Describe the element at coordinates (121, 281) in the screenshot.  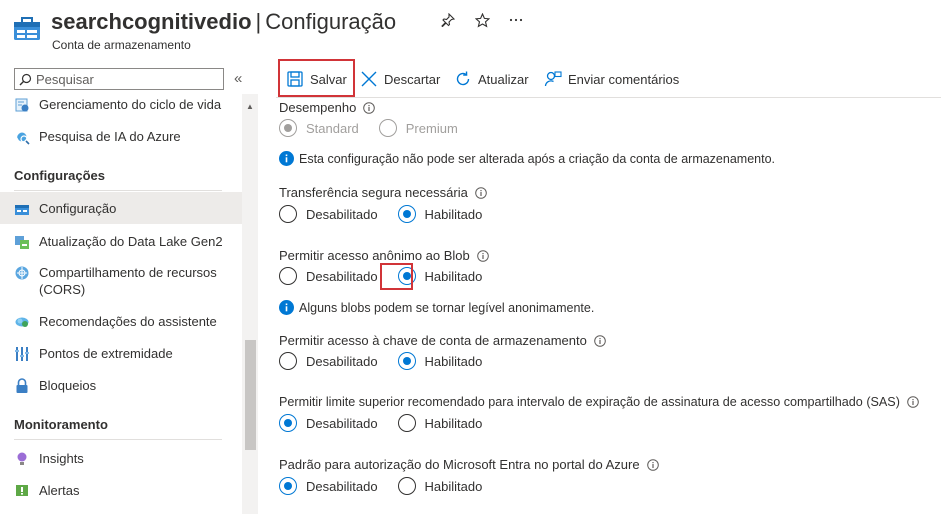
I see `sidebar-item-cors: Compartilhamento de recursos (CORS)` at that location.